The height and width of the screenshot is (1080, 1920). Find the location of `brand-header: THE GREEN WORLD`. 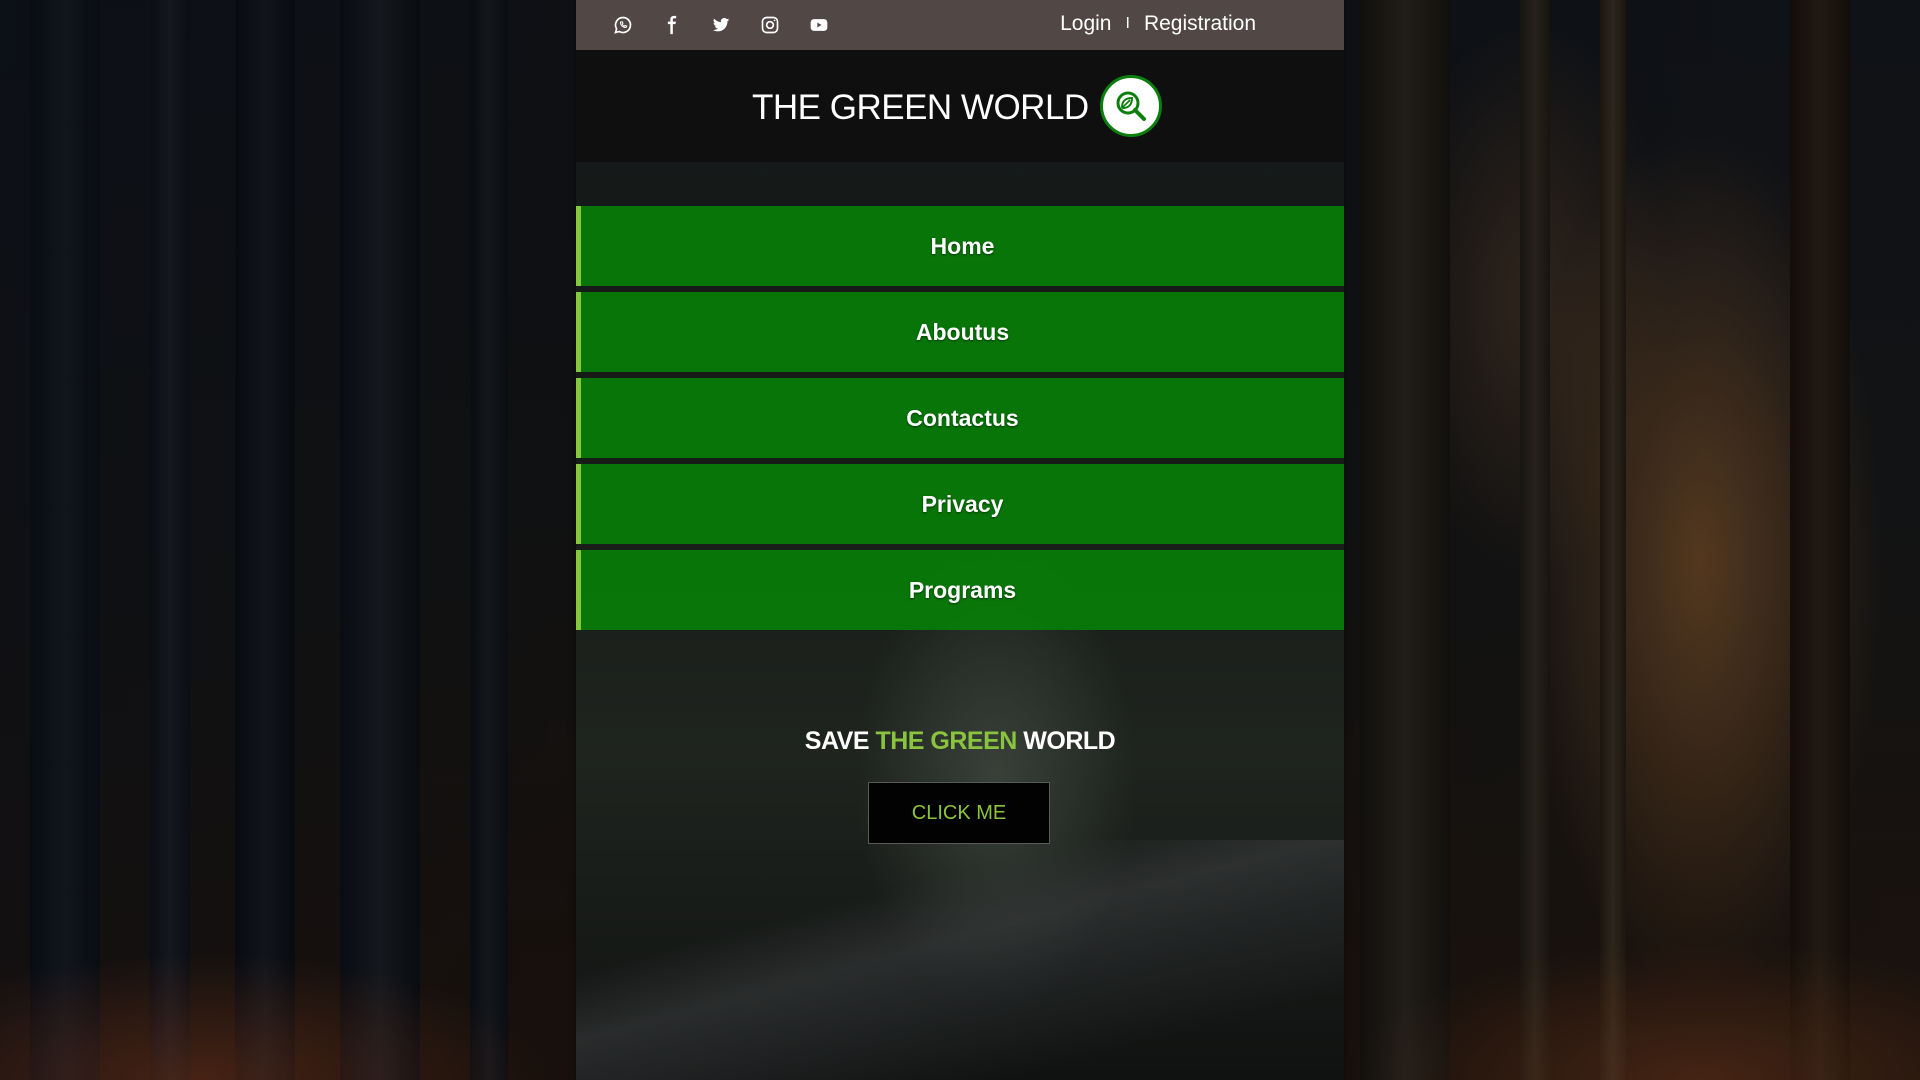

brand-header: THE GREEN WORLD is located at coordinates (960, 106).